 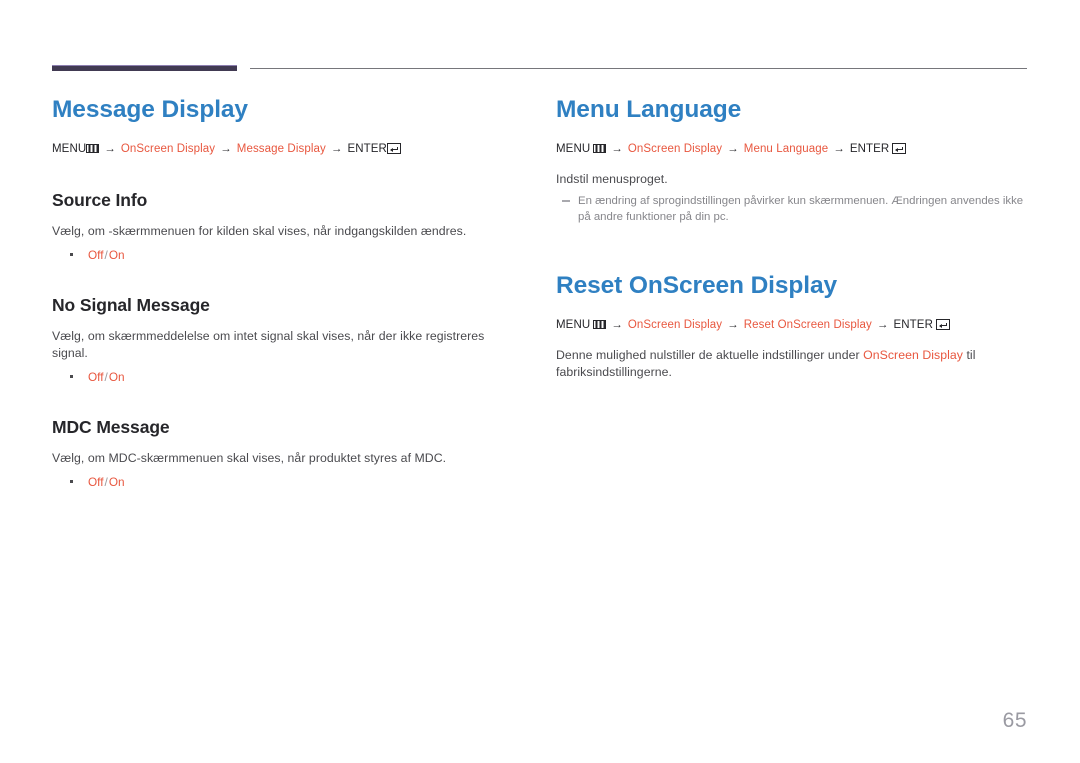 I want to click on page-title-message-display: Message Display, so click(x=150, y=109).